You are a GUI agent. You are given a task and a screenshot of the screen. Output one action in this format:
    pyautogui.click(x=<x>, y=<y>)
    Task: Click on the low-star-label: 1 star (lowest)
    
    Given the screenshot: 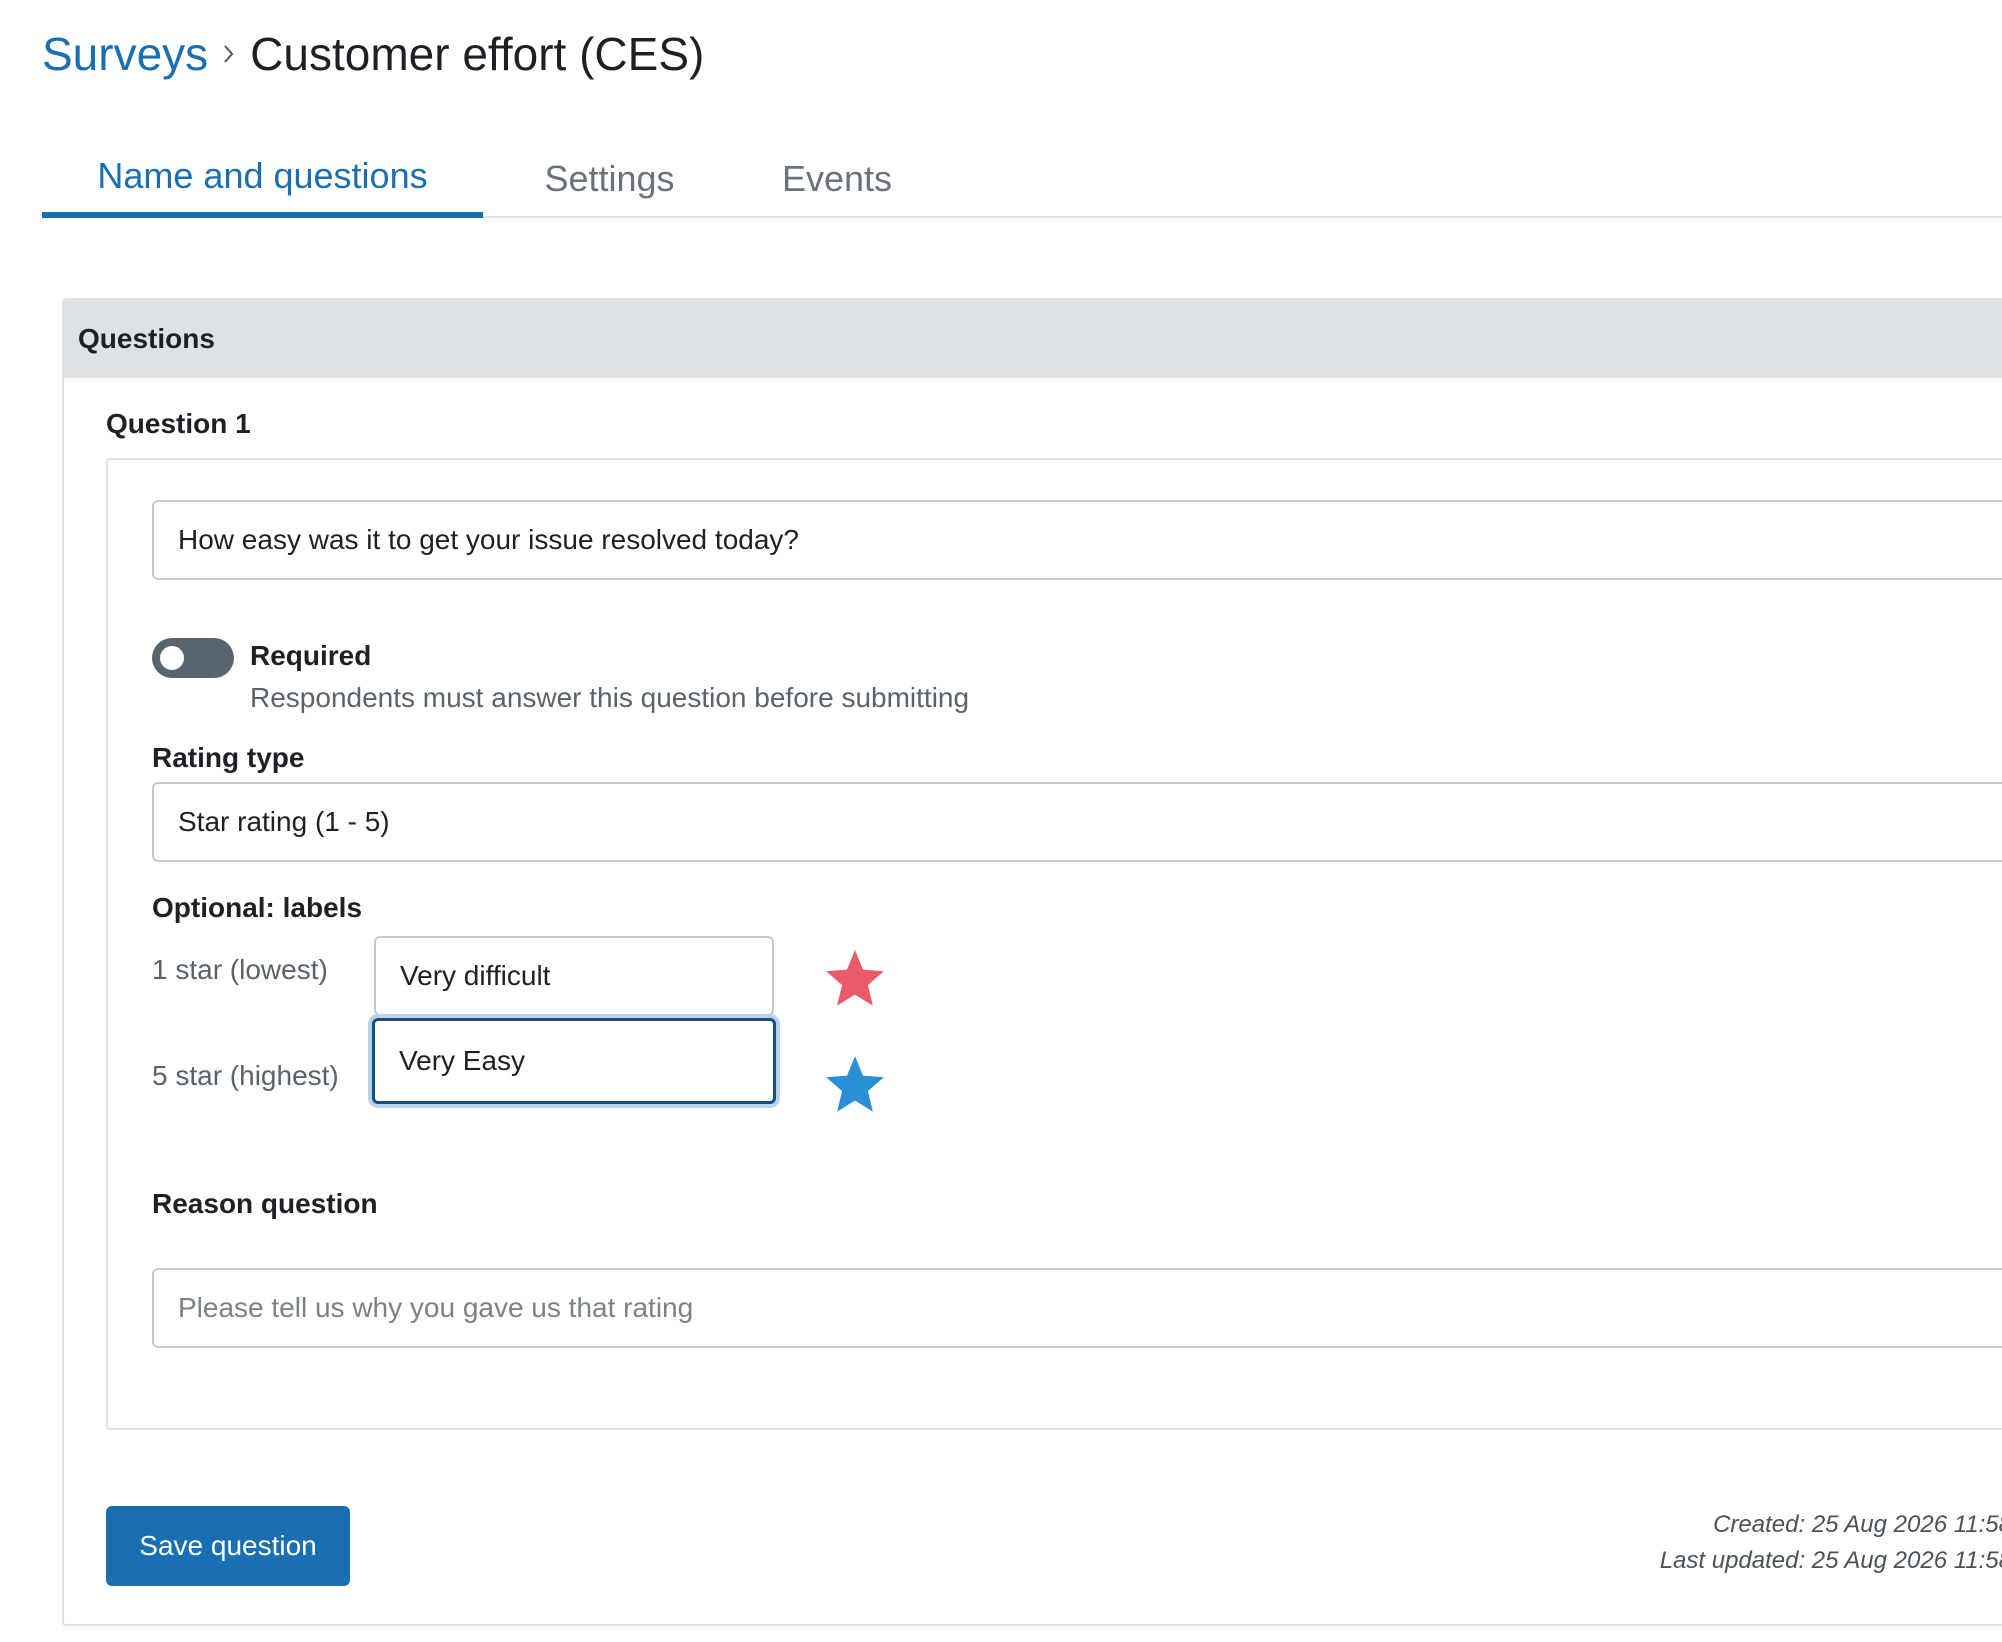 What is the action you would take?
    pyautogui.click(x=240, y=969)
    